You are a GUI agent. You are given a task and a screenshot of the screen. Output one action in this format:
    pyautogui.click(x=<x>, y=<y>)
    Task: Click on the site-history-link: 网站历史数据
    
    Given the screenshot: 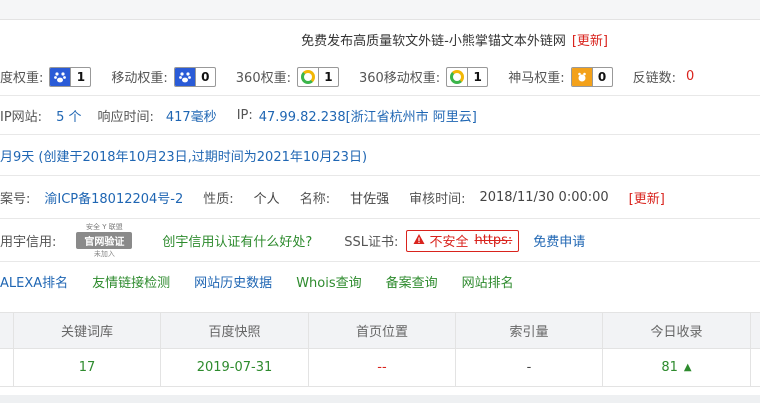 What is the action you would take?
    pyautogui.click(x=233, y=281)
    